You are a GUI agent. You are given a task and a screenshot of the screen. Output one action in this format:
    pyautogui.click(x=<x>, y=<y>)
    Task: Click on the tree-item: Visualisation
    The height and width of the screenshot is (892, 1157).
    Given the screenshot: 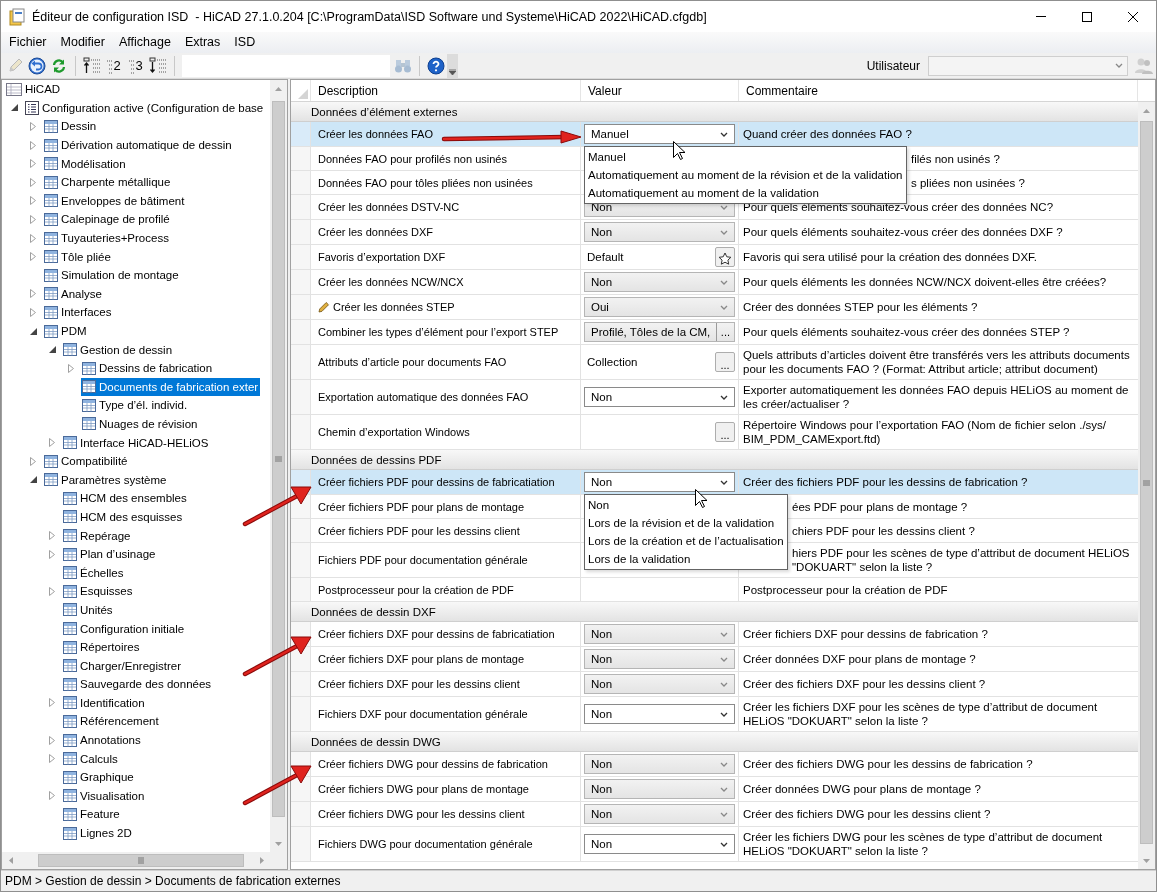 What is the action you would take?
    pyautogui.click(x=104, y=795)
    